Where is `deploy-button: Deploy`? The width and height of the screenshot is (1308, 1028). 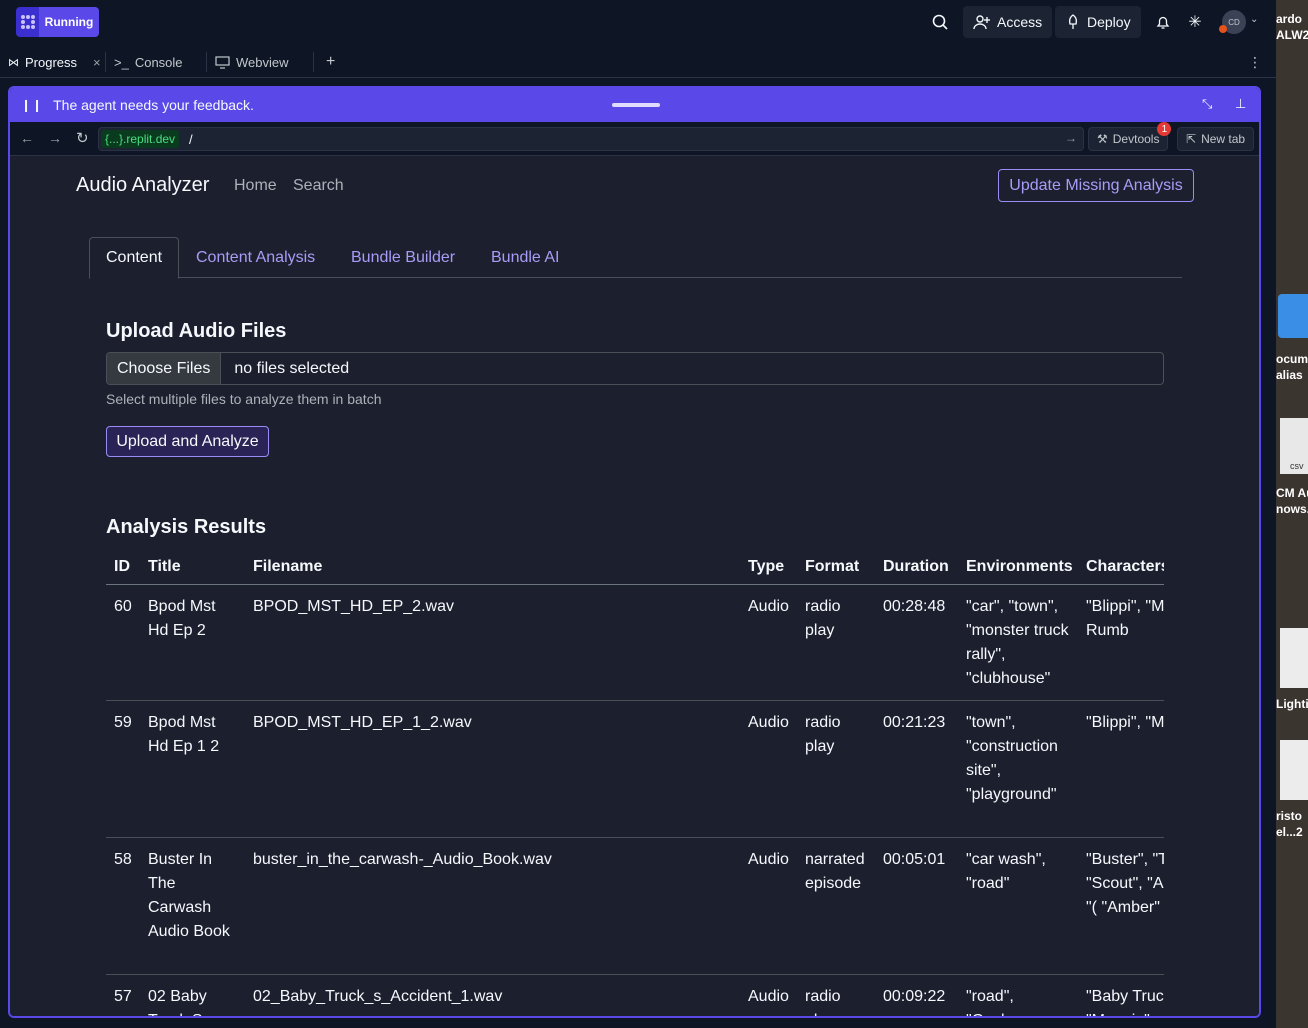 deploy-button: Deploy is located at coordinates (1098, 22).